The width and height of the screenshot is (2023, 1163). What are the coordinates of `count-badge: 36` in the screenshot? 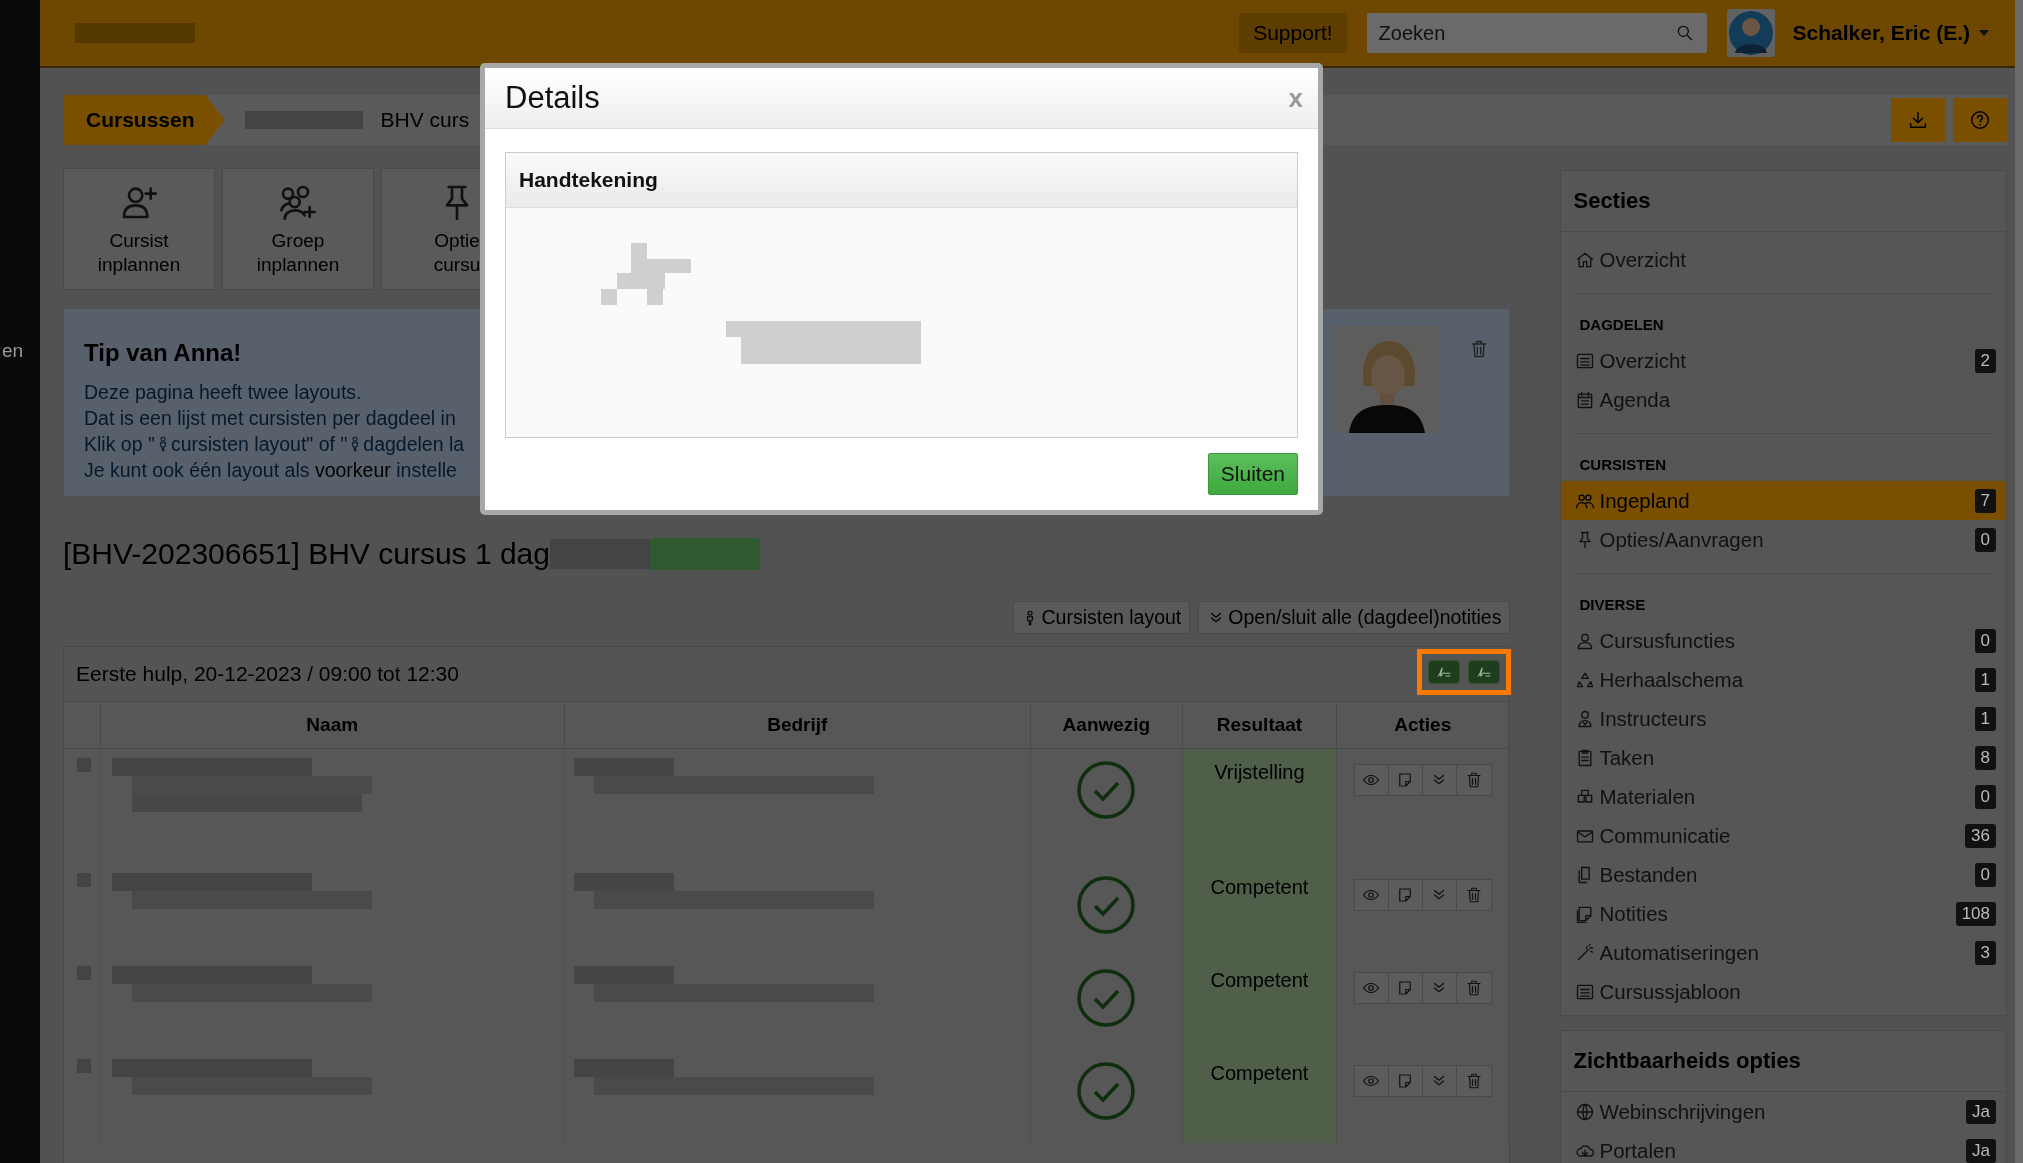 It's located at (1980, 835).